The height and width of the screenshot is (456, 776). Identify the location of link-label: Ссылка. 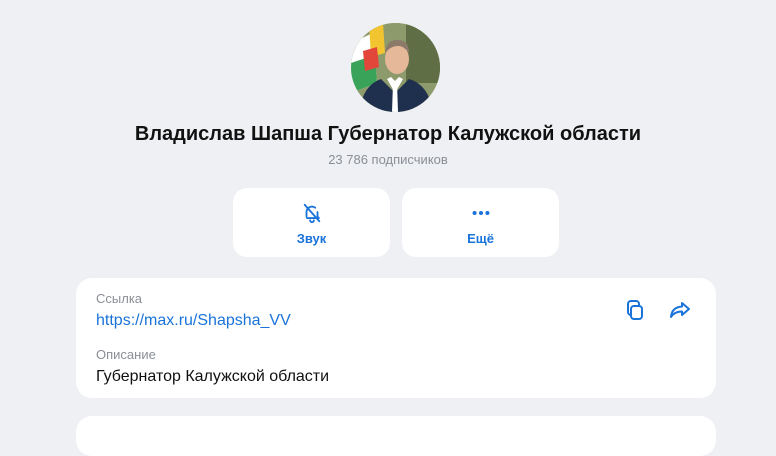
(119, 298).